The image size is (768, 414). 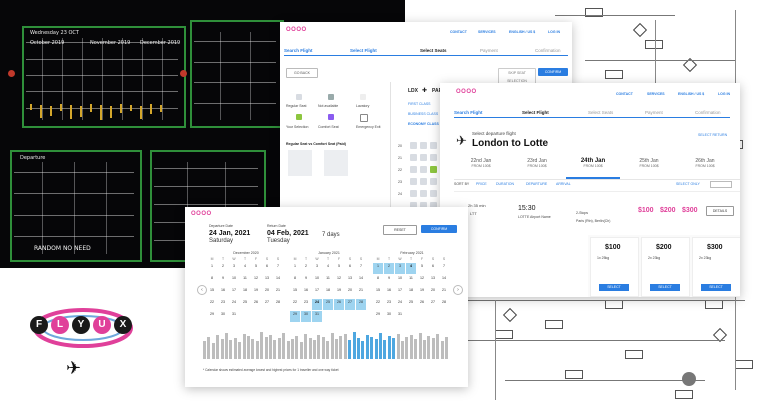 I want to click on calendar-day: 28, so click(x=361, y=304).